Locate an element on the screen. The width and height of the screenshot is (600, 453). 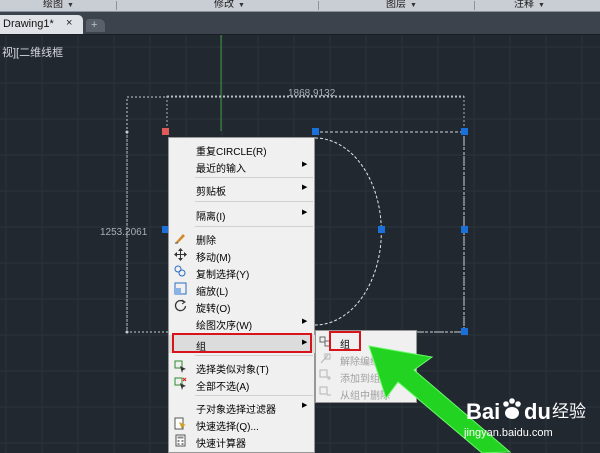
paw-icon is located at coordinates (512, 408).